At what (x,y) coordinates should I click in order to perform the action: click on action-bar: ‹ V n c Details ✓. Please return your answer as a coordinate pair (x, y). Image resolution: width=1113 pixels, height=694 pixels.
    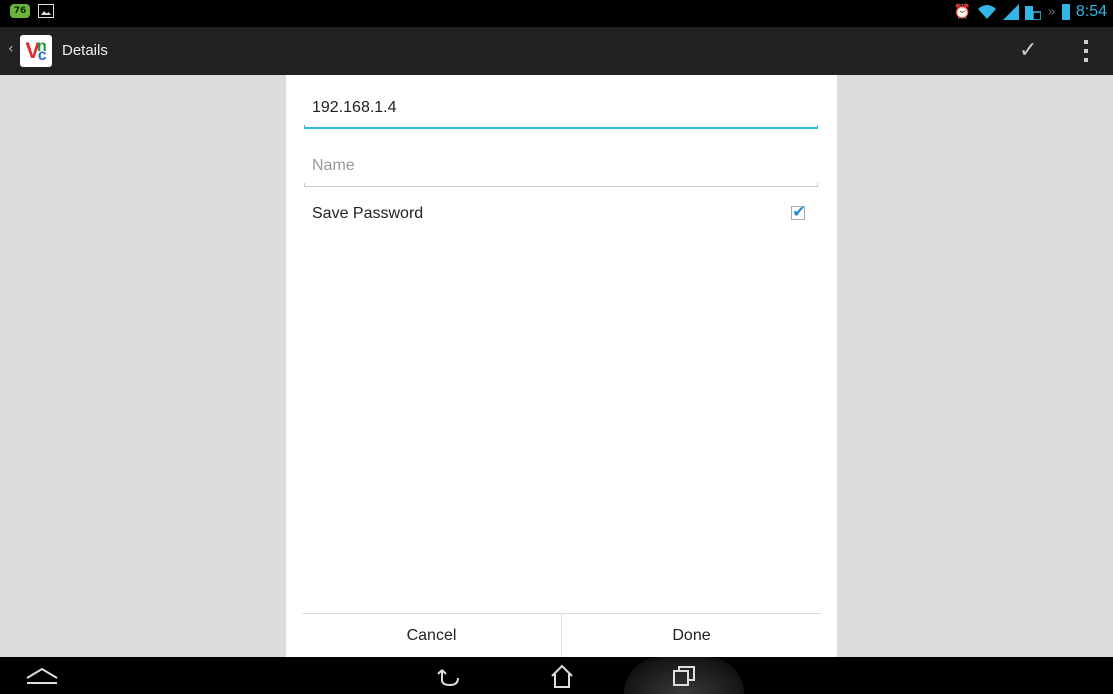
    Looking at the image, I should click on (556, 51).